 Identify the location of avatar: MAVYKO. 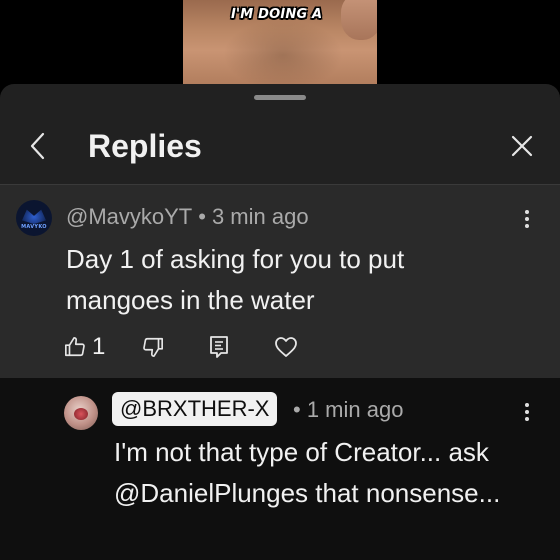
(34, 218).